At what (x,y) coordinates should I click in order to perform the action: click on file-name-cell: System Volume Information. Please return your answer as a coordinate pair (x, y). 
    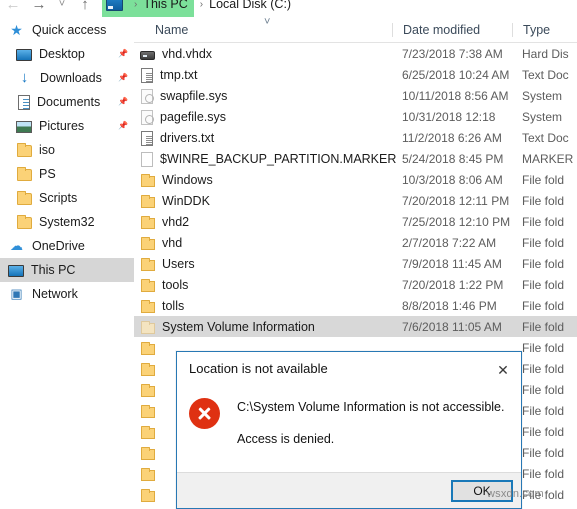
    Looking at the image, I should click on (263, 326).